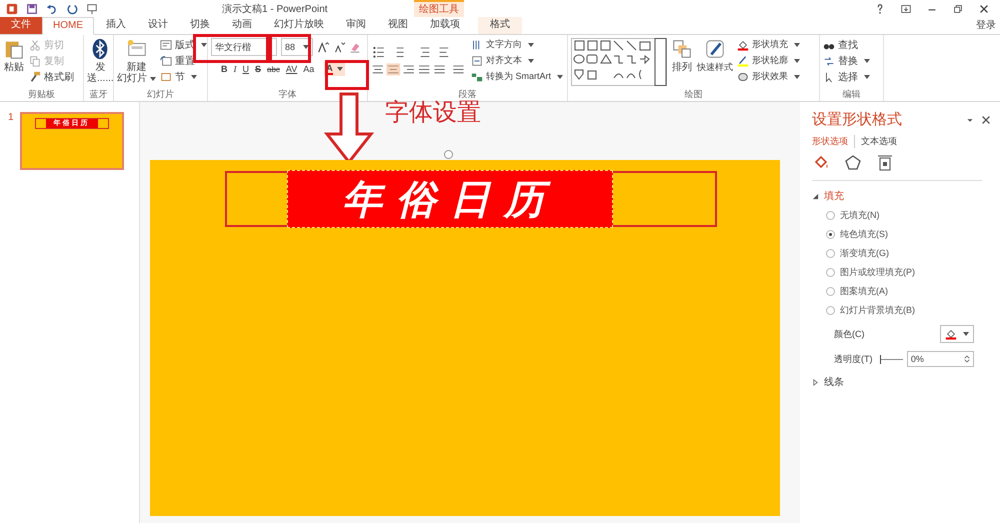  What do you see at coordinates (828, 382) in the screenshot?
I see `line-section-header: 线条` at bounding box center [828, 382].